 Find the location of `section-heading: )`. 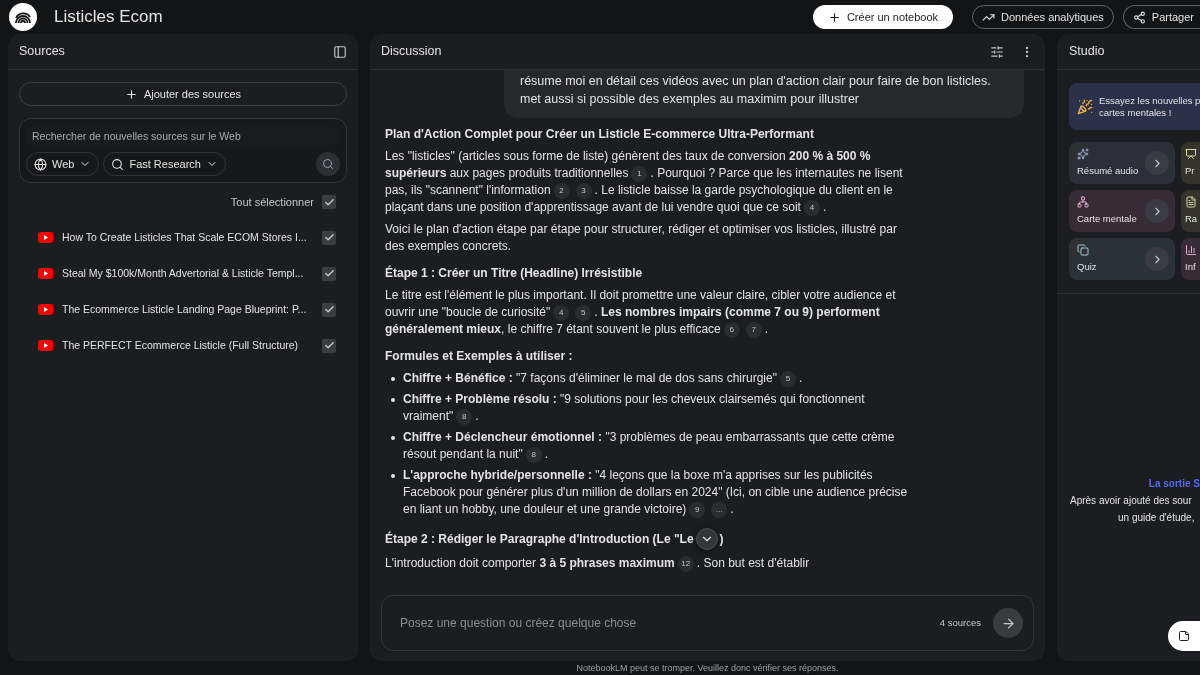

section-heading: ) is located at coordinates (721, 539).